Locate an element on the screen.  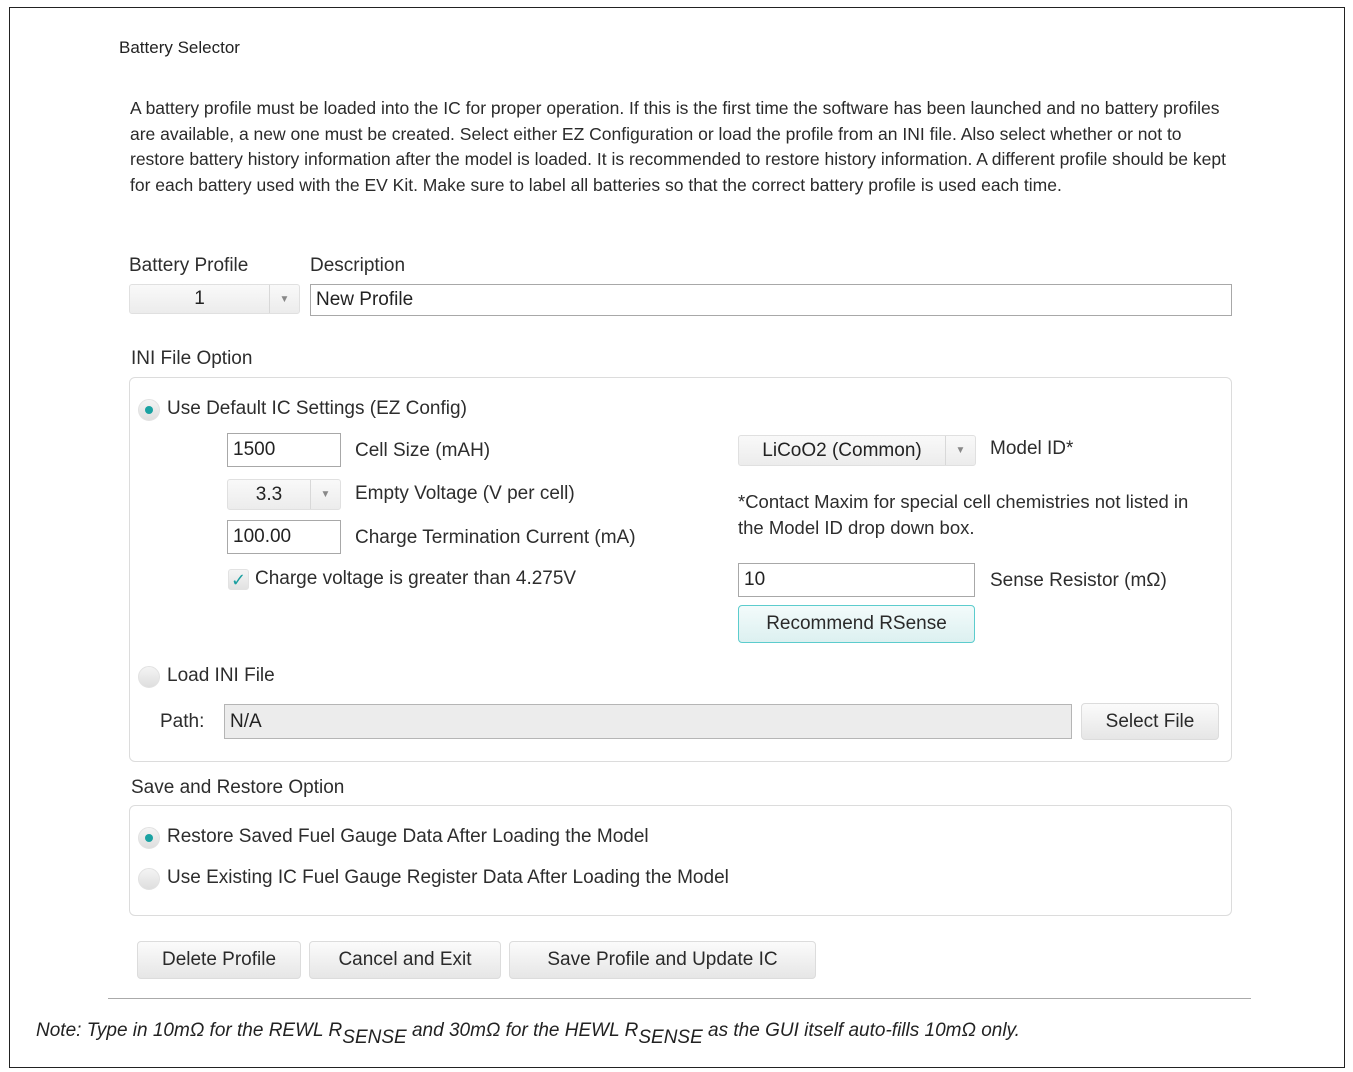
empty-voltage-value: 3.3 is located at coordinates (269, 494).